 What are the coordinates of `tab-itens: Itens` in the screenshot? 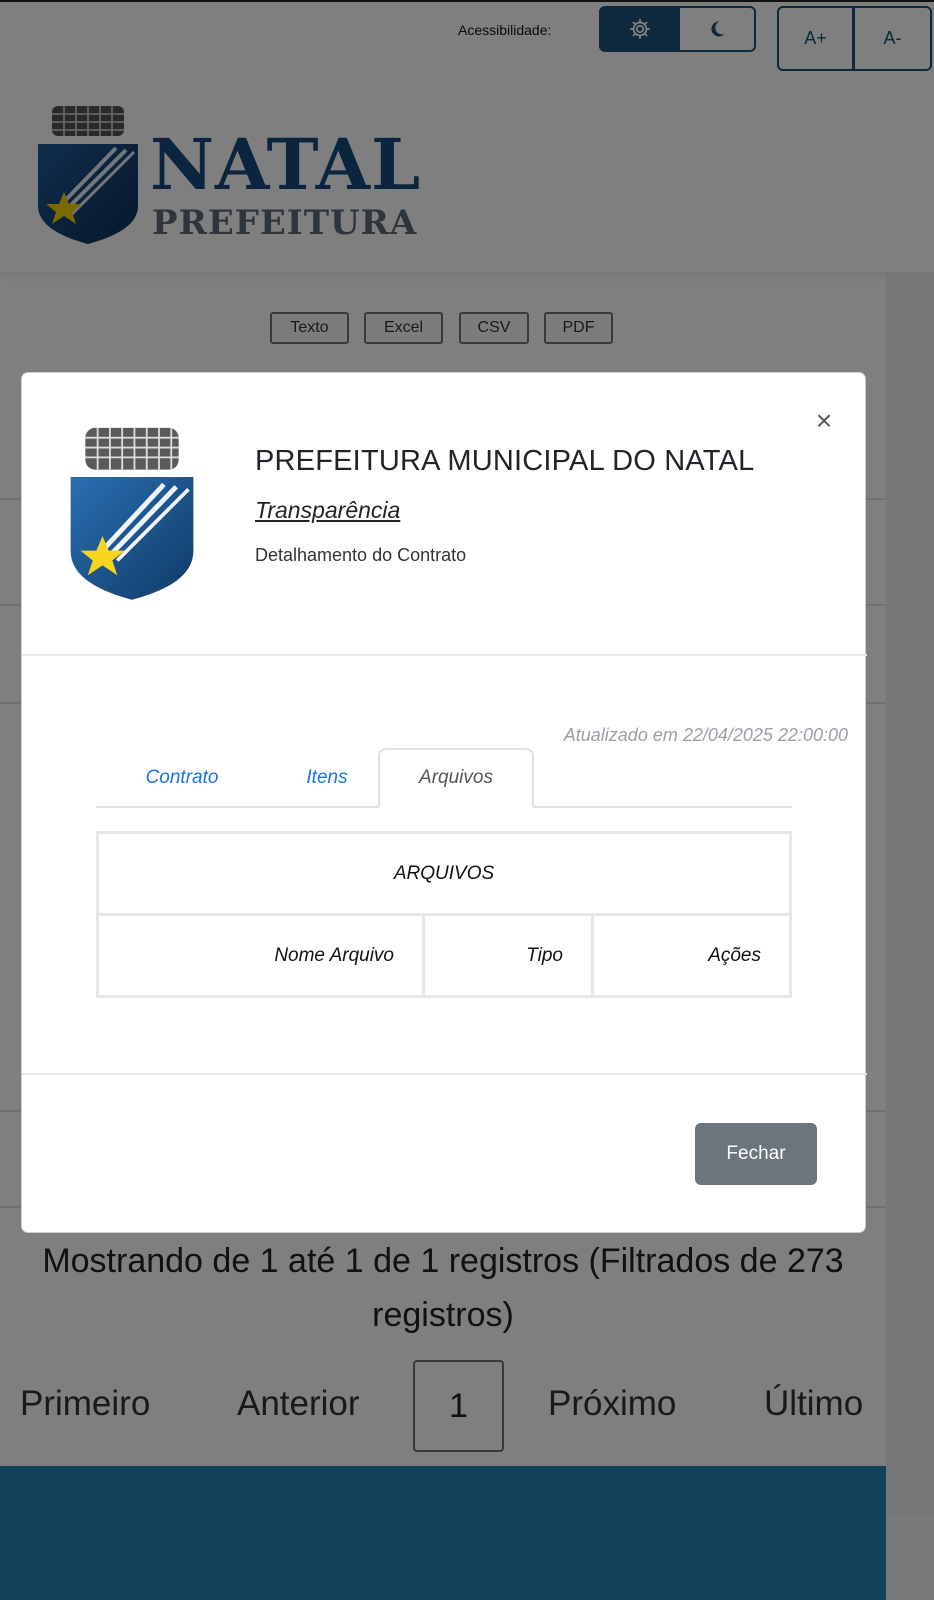 It's located at (327, 778).